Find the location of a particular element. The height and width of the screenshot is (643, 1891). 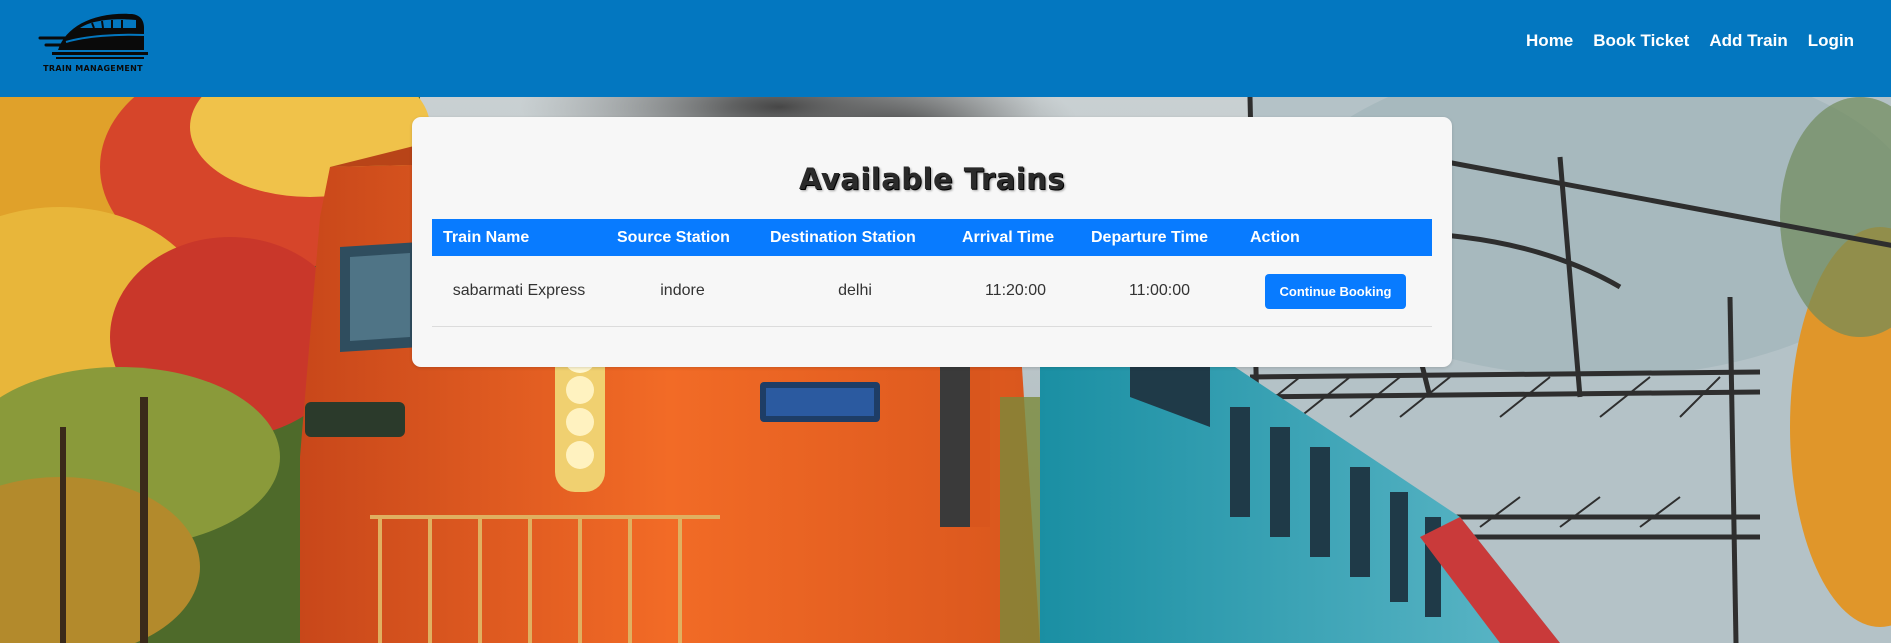

column-header-source-station: Source Station is located at coordinates (682, 237).